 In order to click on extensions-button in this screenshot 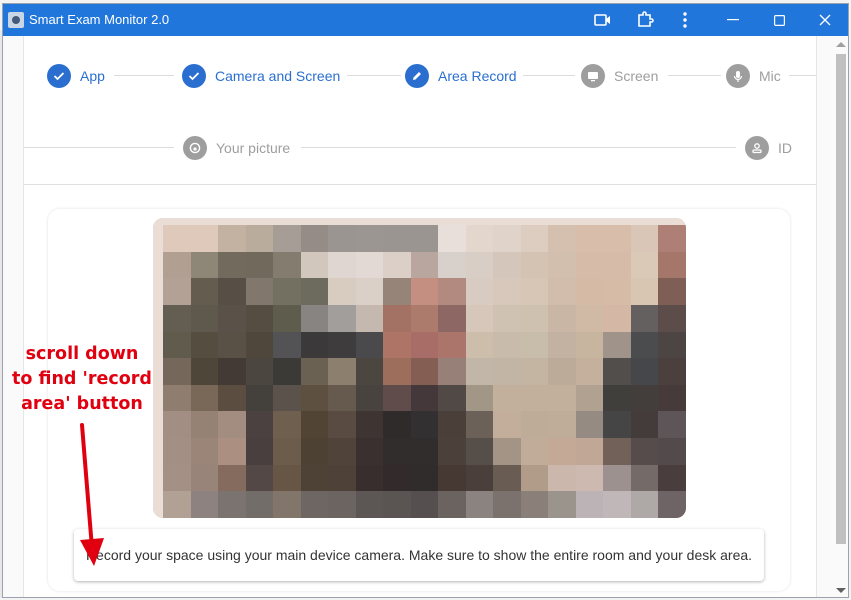, I will do `click(645, 20)`.